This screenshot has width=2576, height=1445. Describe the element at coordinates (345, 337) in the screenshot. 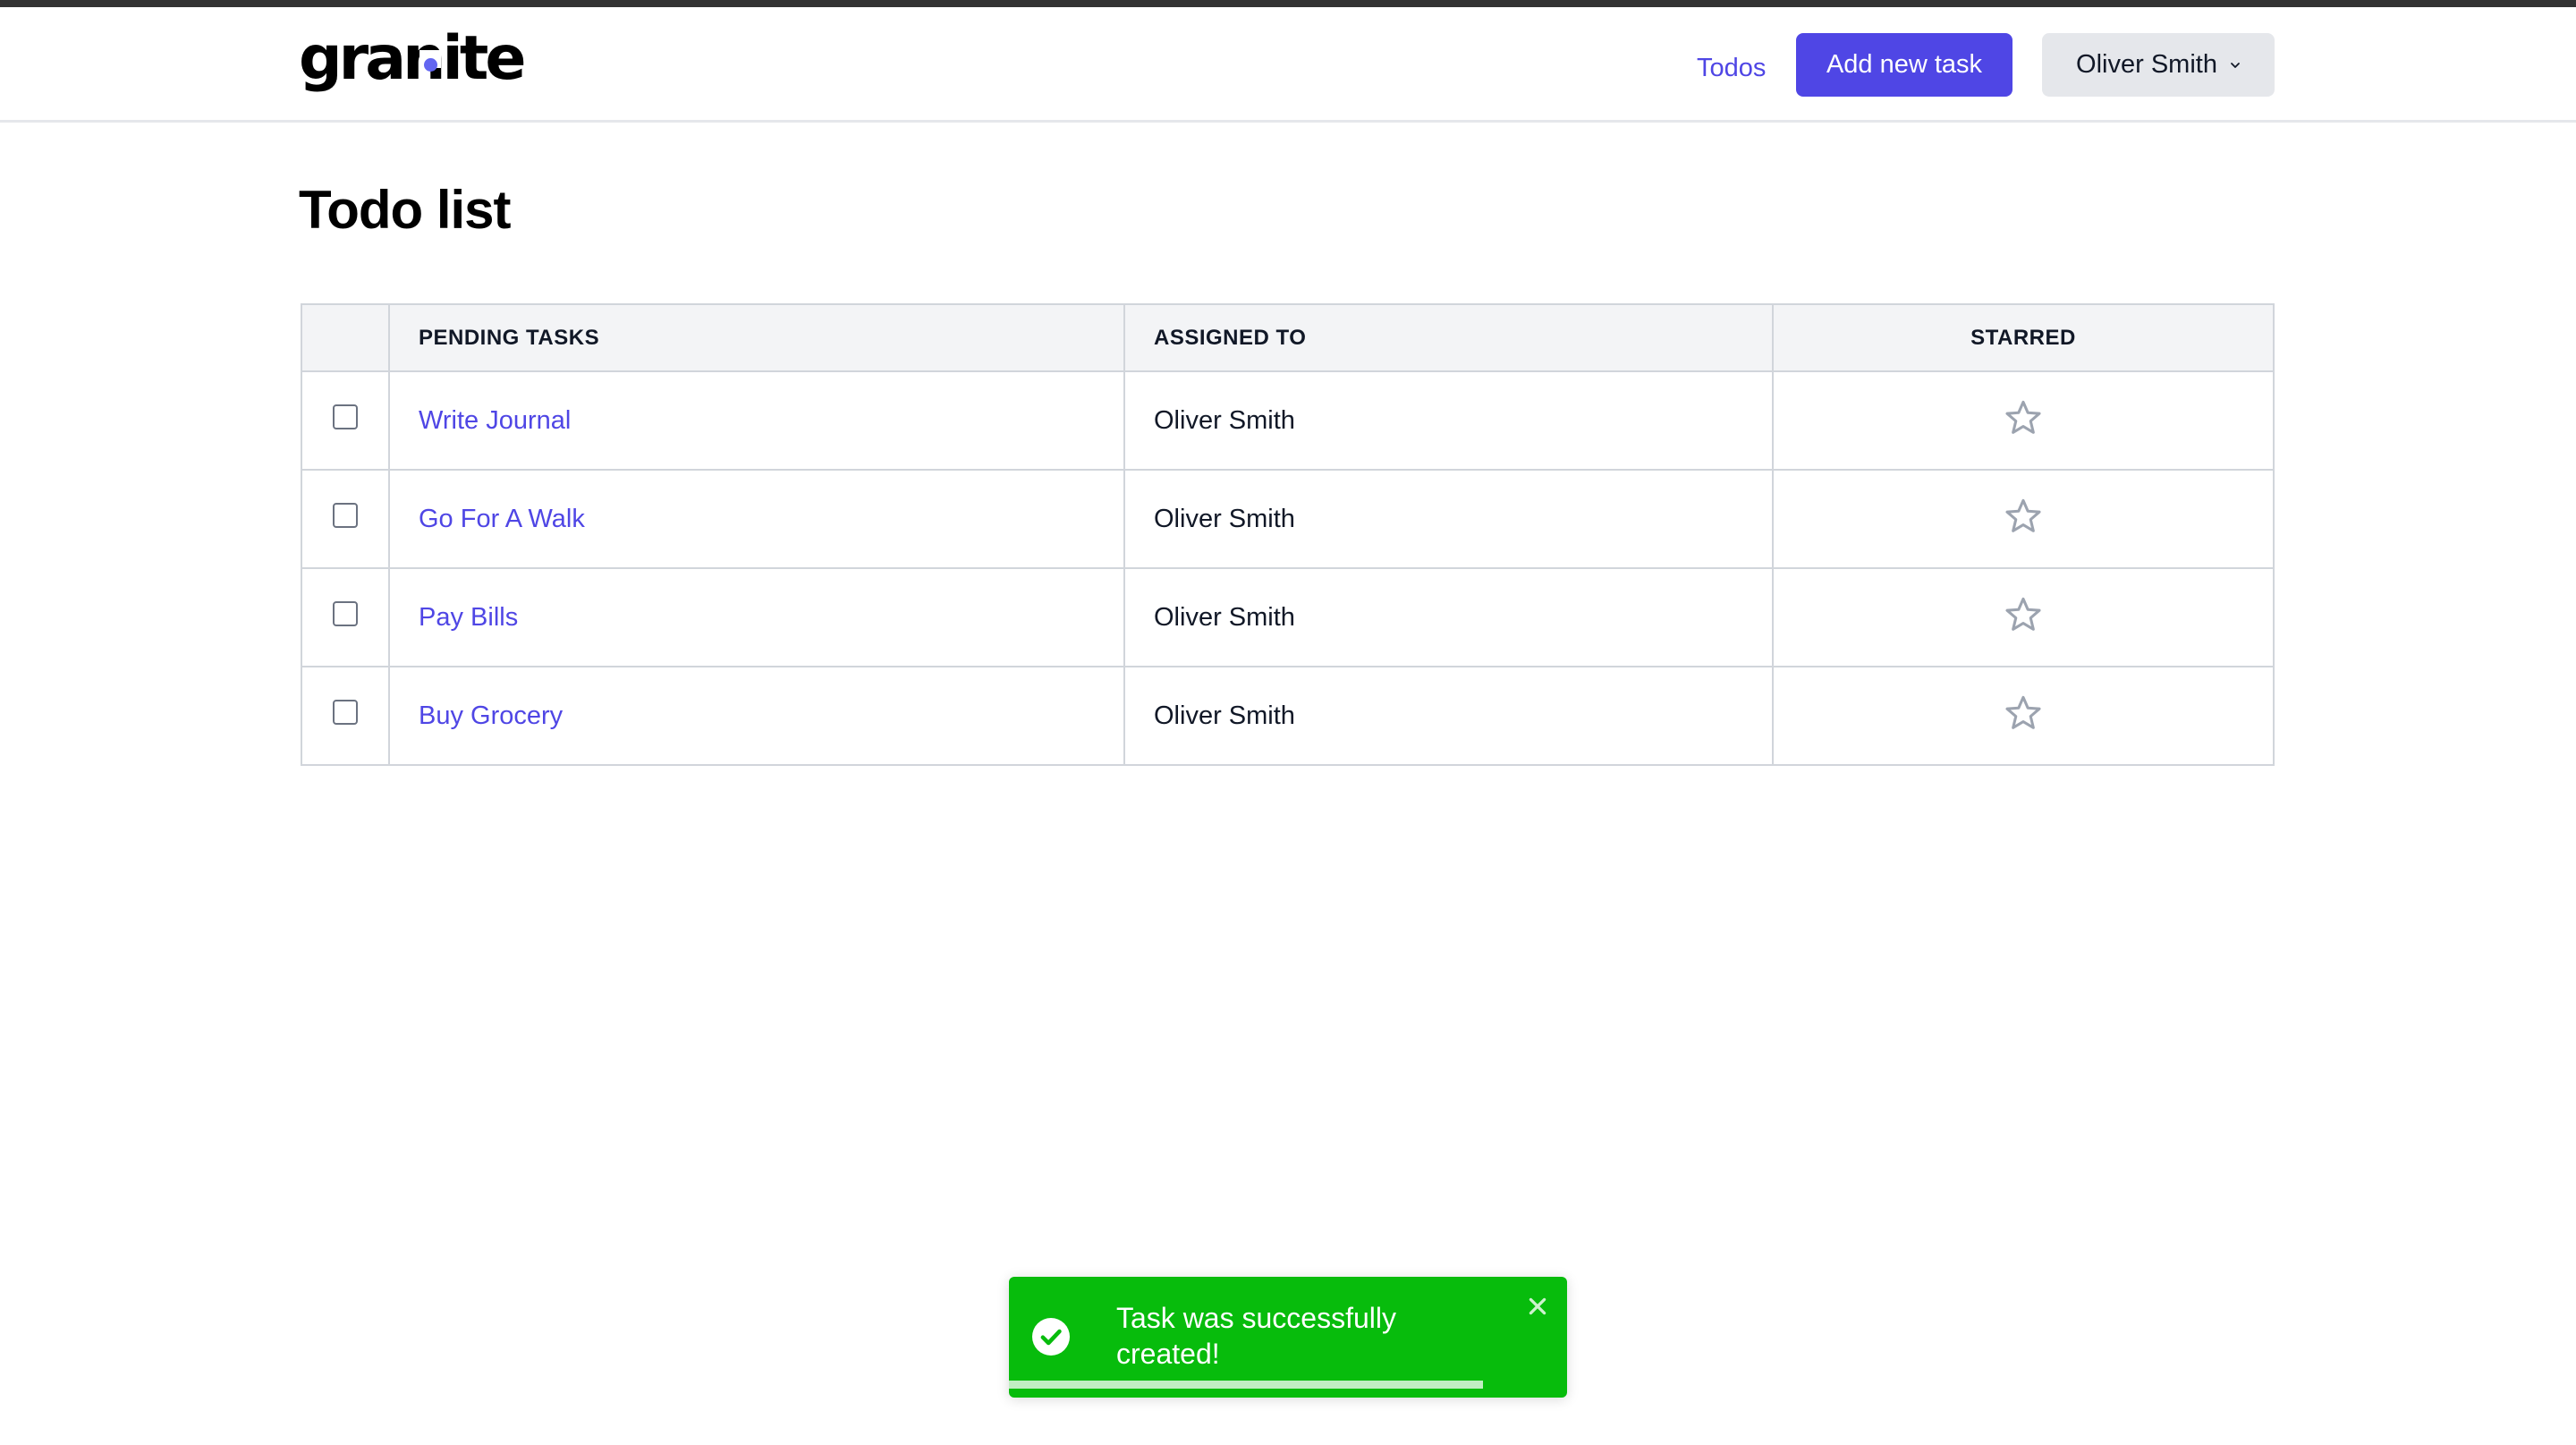

I see `column-header-select` at that location.